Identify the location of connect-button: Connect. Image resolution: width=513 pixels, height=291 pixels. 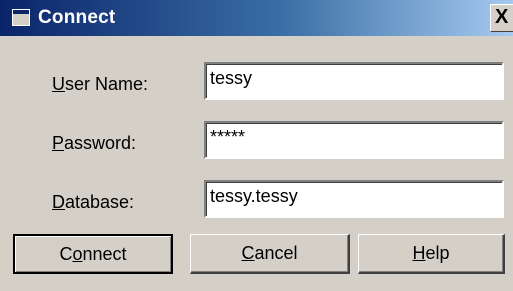
(93, 254).